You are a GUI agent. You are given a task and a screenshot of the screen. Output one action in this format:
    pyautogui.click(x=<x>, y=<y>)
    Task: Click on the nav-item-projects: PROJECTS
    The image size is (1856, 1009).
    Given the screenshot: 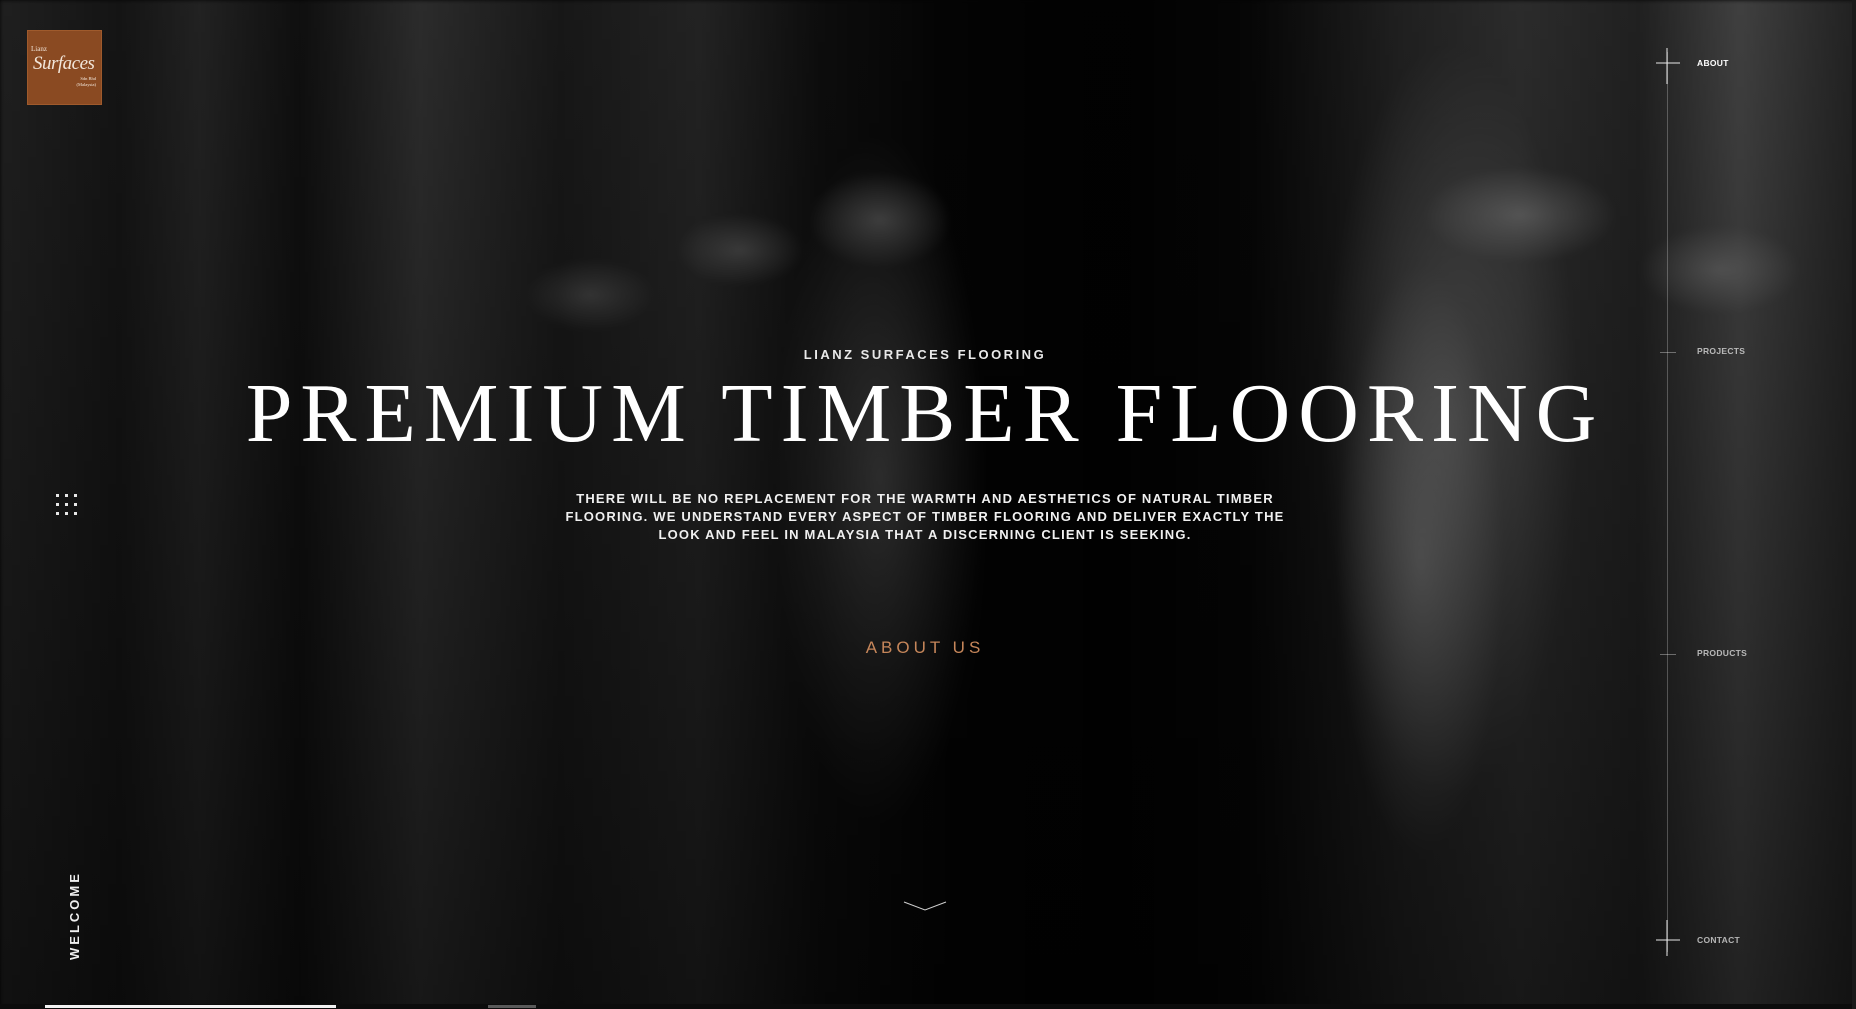 What is the action you would take?
    pyautogui.click(x=1715, y=353)
    